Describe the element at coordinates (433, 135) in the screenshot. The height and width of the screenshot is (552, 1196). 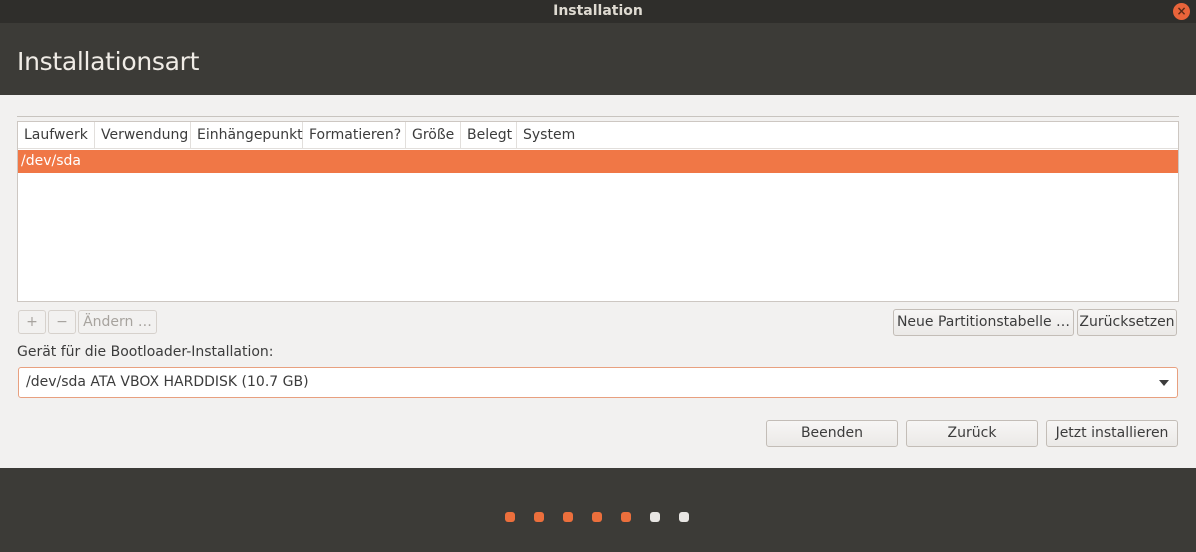
I see `column-header-groesse: Größe` at that location.